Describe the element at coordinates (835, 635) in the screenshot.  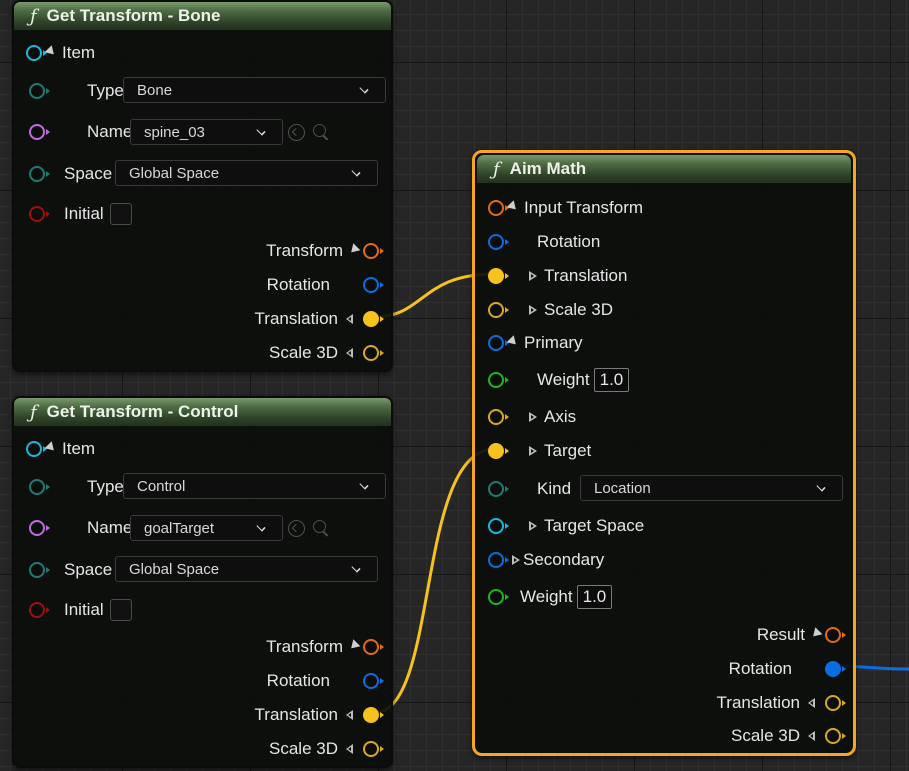
I see `result-out-pin` at that location.